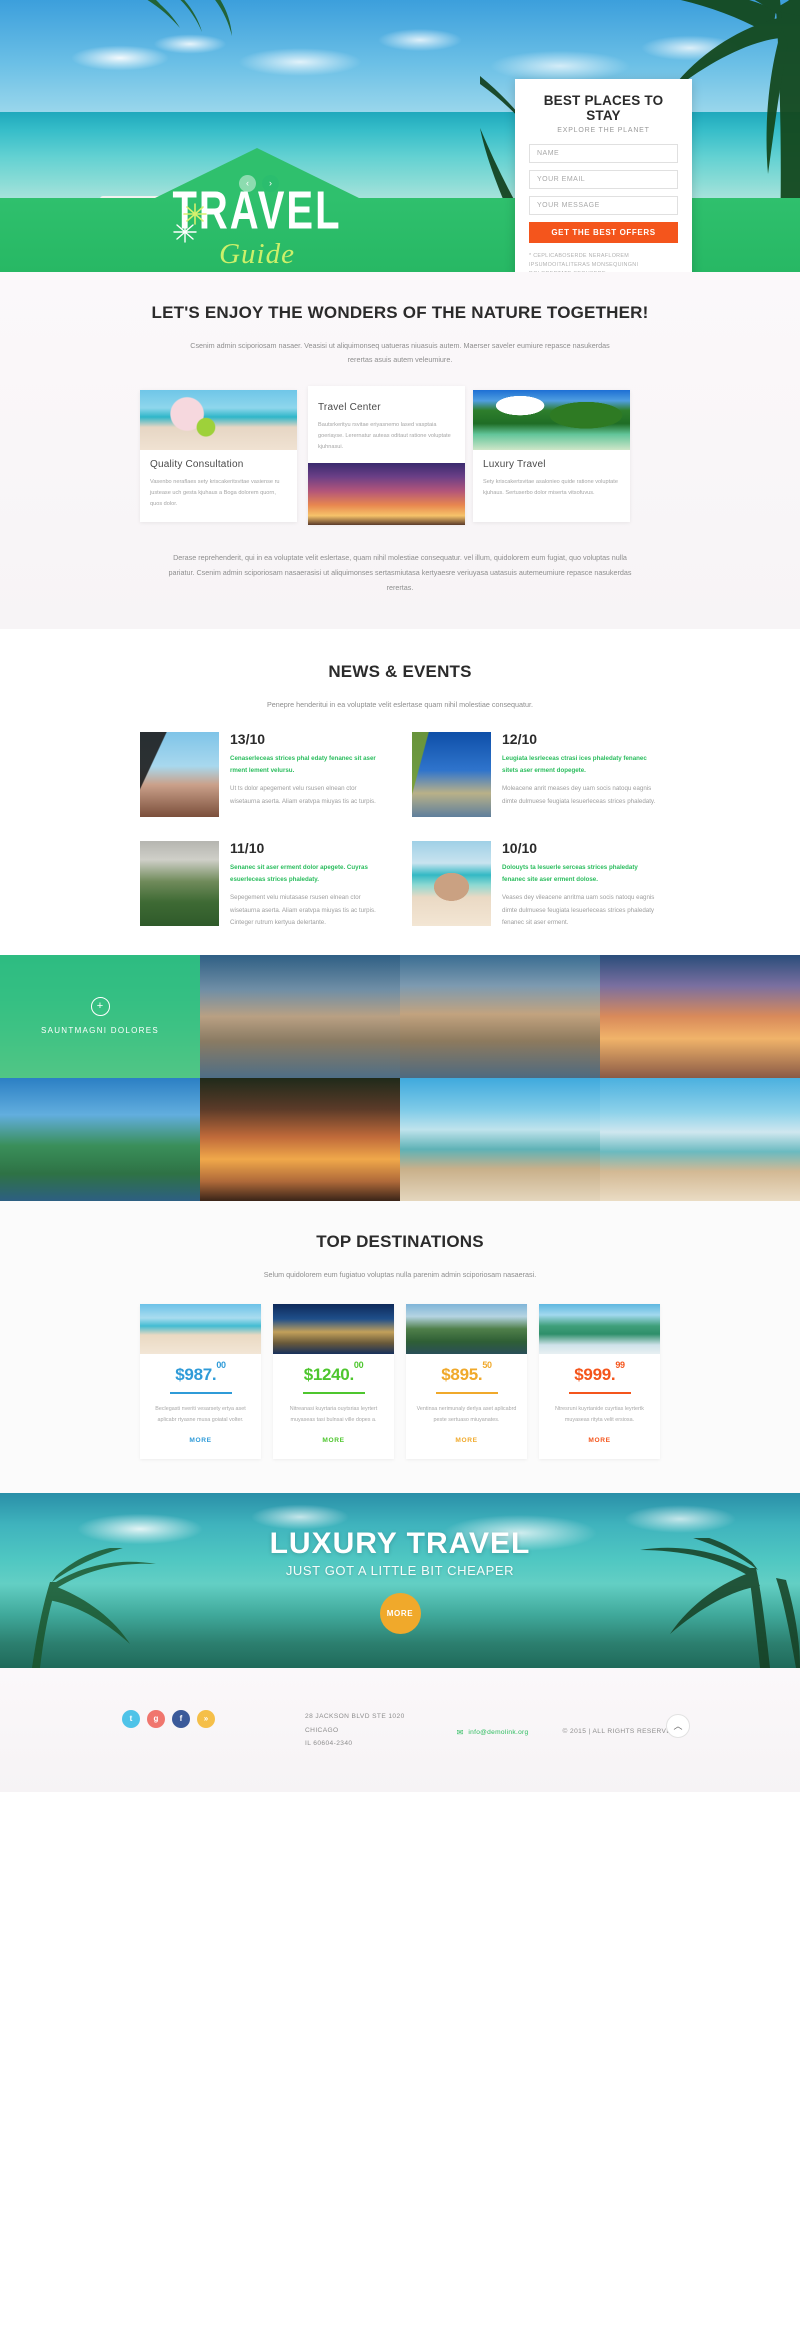 The image size is (800, 2341). I want to click on gallery-item-sunset-bay, so click(700, 1016).